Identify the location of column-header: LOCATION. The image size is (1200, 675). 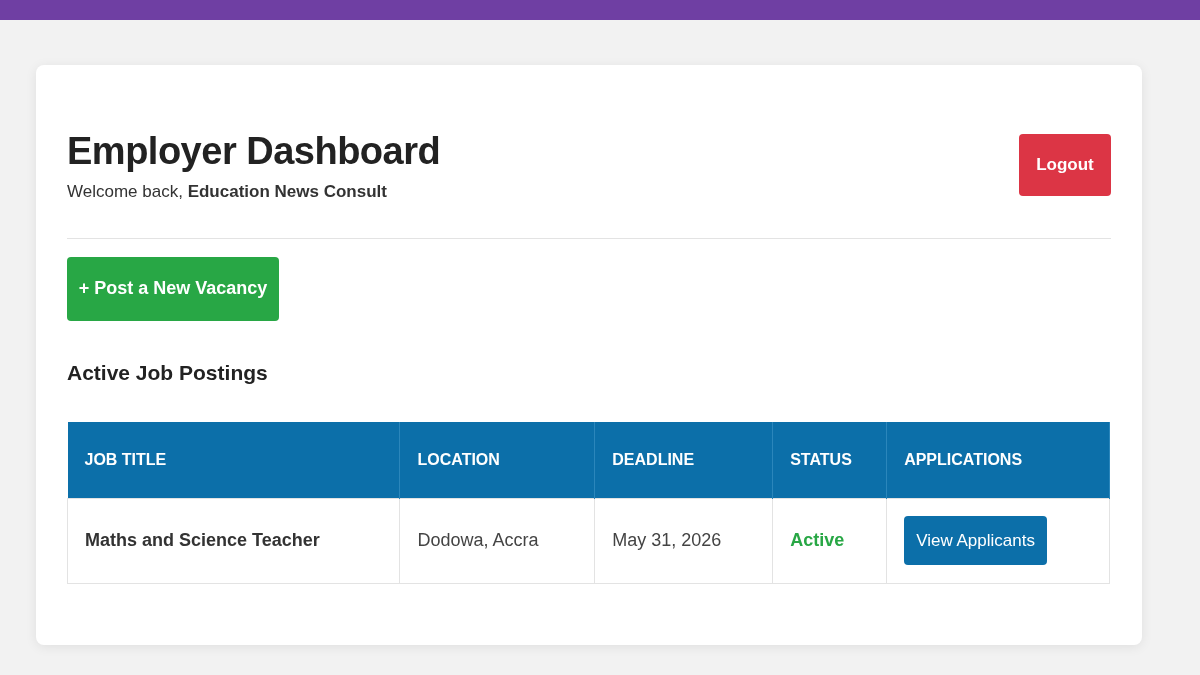
(497, 460).